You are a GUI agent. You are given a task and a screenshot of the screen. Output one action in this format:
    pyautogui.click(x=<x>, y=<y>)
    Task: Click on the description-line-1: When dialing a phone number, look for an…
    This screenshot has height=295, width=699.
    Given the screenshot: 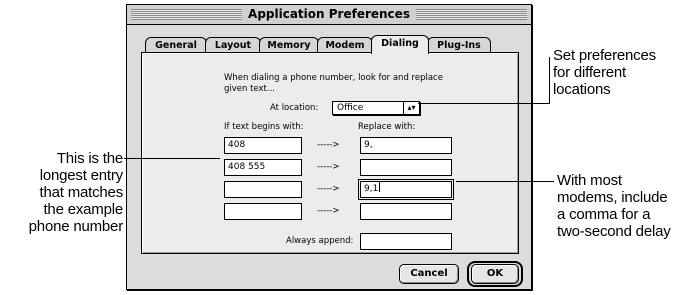 What is the action you would take?
    pyautogui.click(x=333, y=78)
    